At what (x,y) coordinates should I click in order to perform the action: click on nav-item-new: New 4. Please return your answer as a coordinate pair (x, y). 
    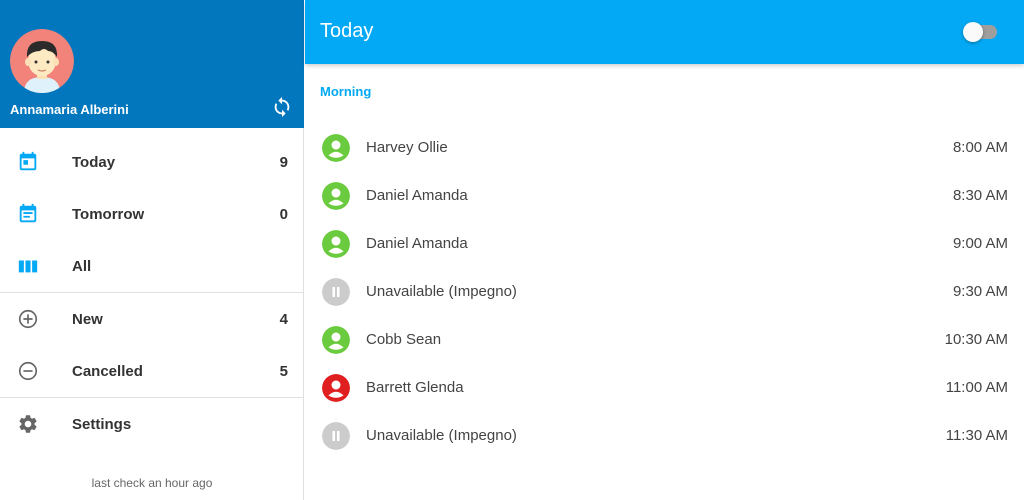
    Looking at the image, I should click on (152, 319).